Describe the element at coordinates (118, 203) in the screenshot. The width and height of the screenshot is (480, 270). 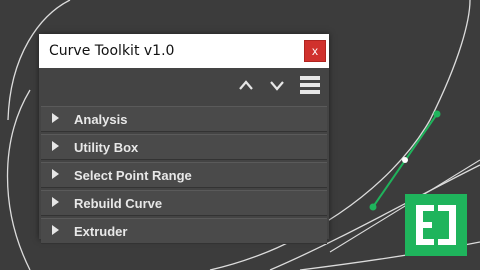
I see `section-label: Rebuild Curve` at that location.